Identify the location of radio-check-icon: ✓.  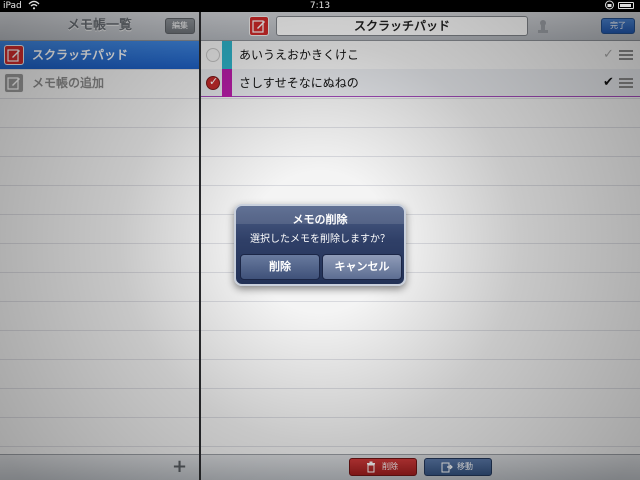
(214, 81).